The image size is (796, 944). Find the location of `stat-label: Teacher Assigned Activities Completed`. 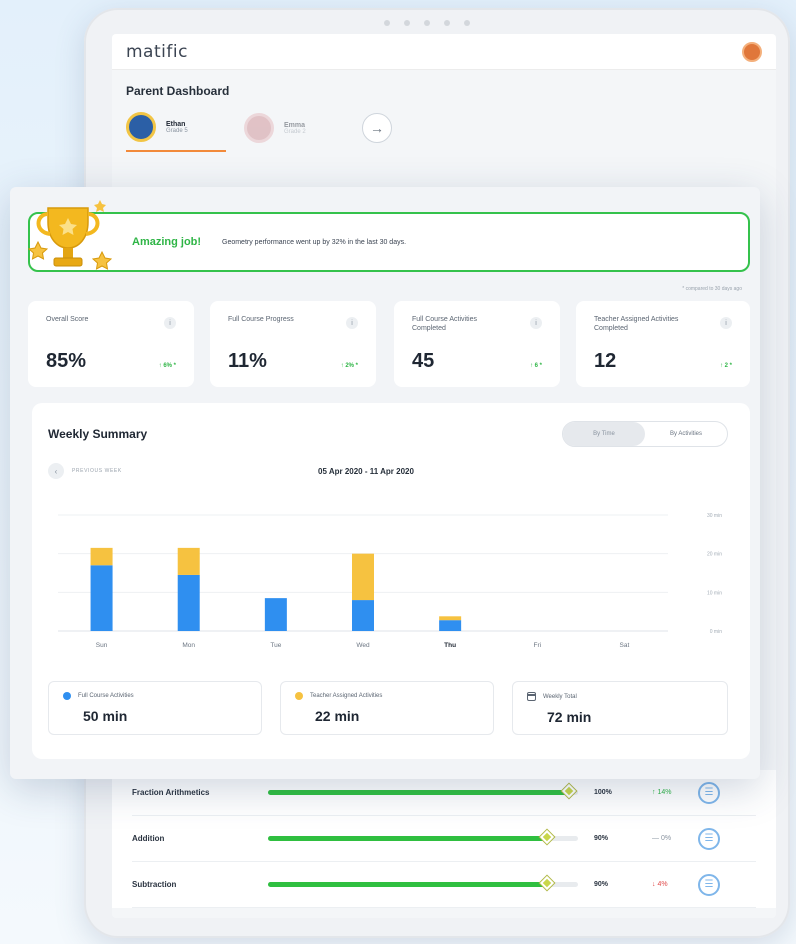

stat-label: Teacher Assigned Activities Completed is located at coordinates (636, 324).